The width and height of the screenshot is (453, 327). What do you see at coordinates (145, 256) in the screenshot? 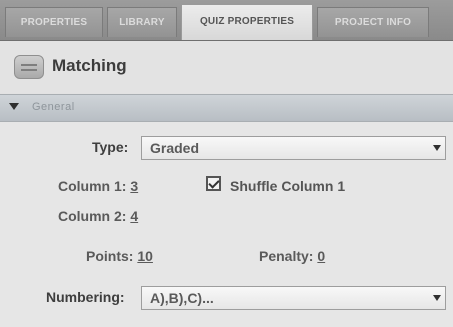
I see `points-value: 10` at bounding box center [145, 256].